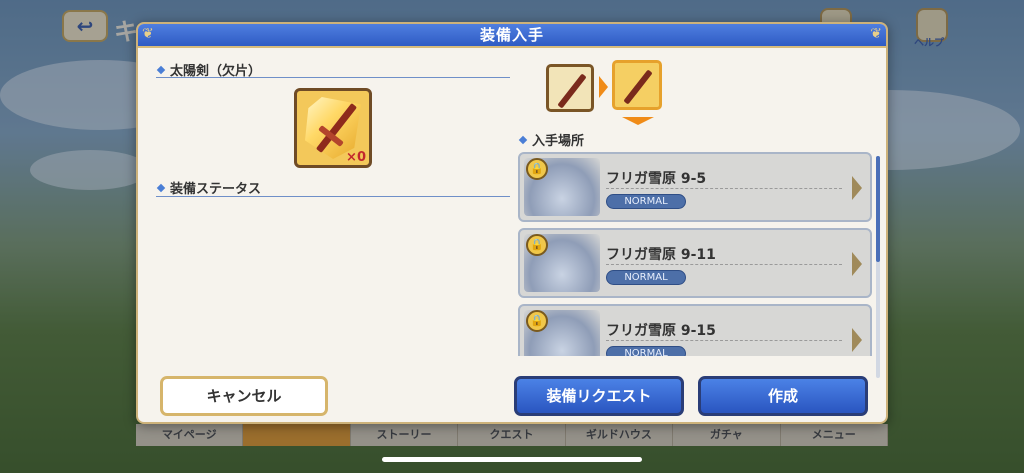 This screenshot has height=473, width=1024. What do you see at coordinates (572, 91) in the screenshot?
I see `sword-icon` at bounding box center [572, 91].